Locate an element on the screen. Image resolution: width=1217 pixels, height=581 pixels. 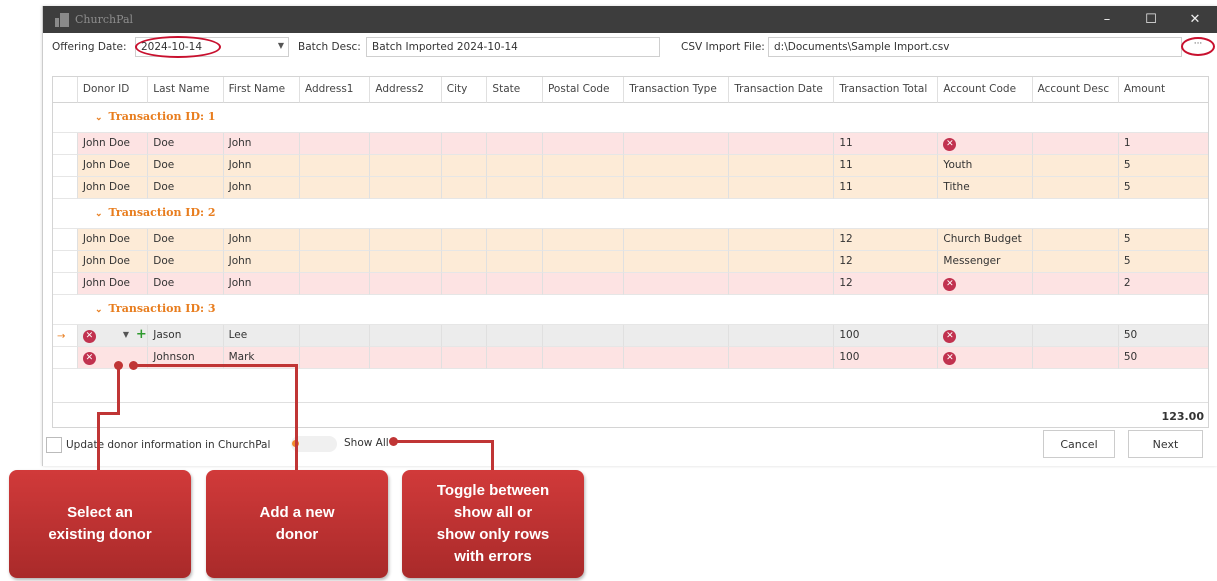
column-header: Amount is located at coordinates (1163, 90).